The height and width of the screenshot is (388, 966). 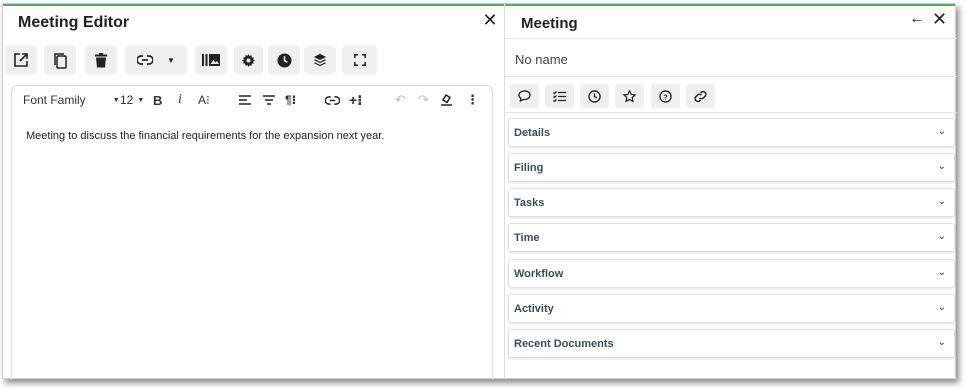 I want to click on redo-button: ↷, so click(x=423, y=100).